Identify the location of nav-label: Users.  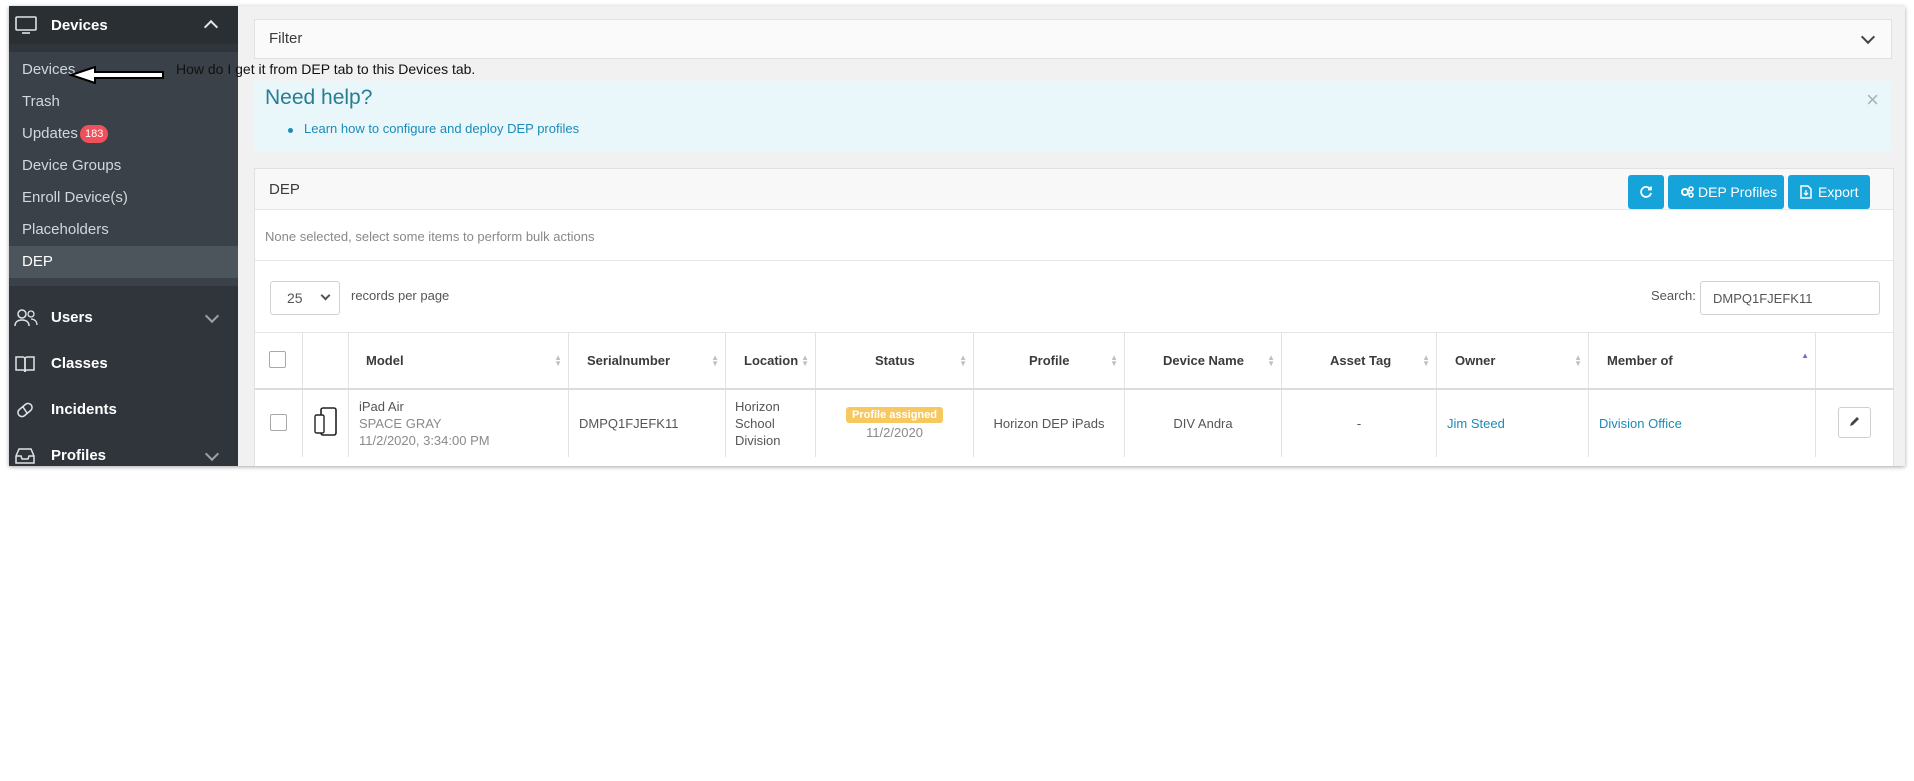
(72, 317).